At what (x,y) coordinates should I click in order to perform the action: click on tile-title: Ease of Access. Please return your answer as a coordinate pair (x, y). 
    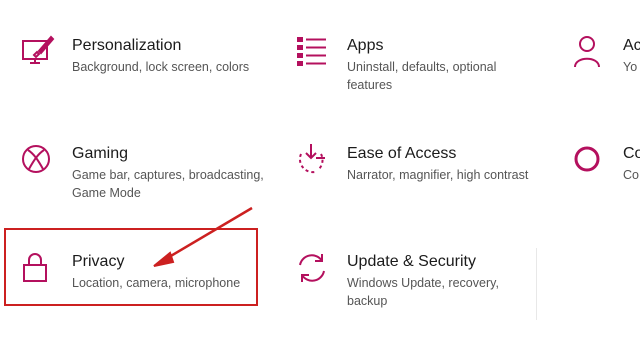
    Looking at the image, I should click on (402, 153).